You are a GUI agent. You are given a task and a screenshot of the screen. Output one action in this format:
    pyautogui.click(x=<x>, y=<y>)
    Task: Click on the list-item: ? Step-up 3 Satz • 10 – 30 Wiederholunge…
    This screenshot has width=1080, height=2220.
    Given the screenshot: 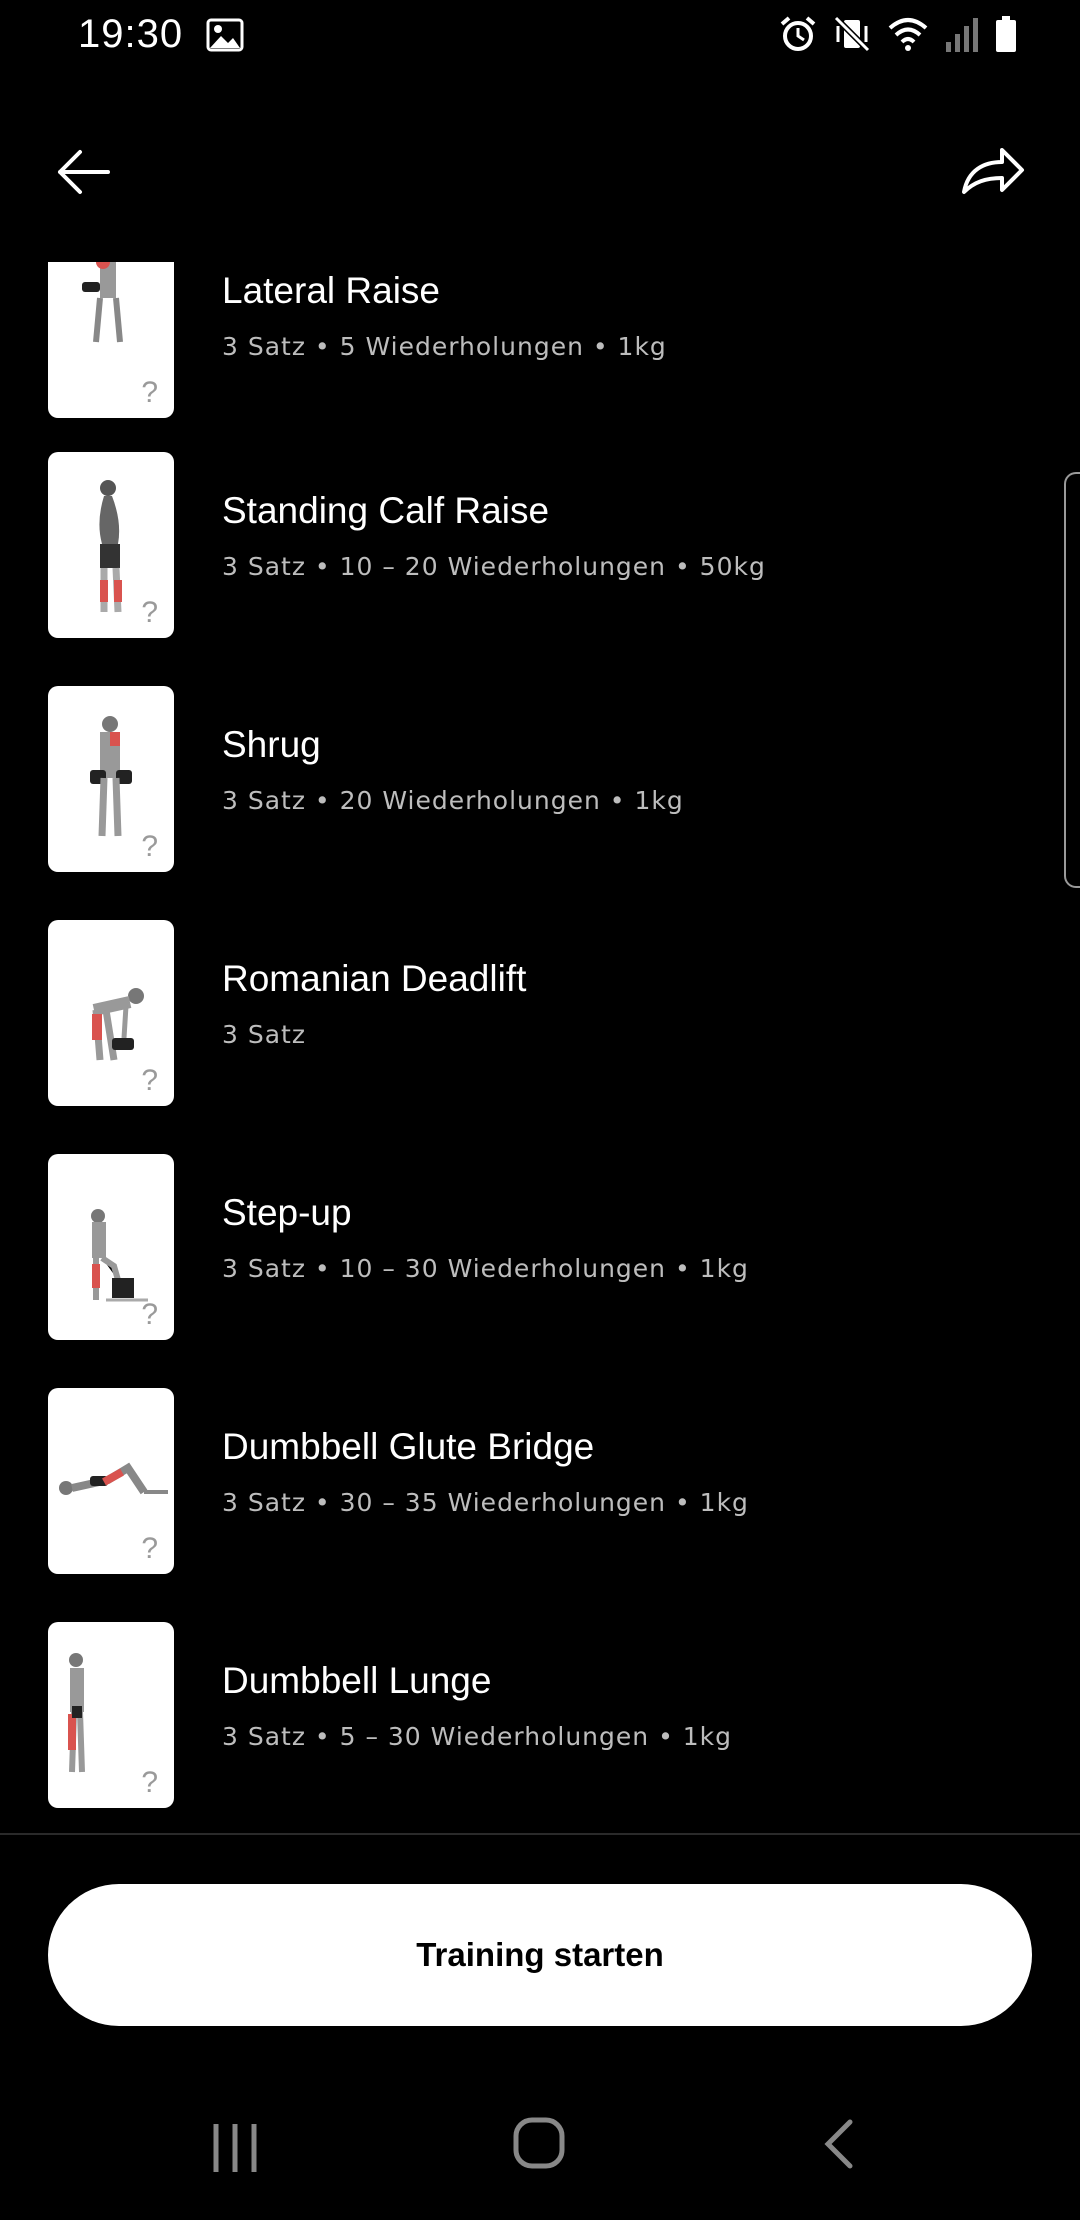 What is the action you would take?
    pyautogui.click(x=548, y=1247)
    